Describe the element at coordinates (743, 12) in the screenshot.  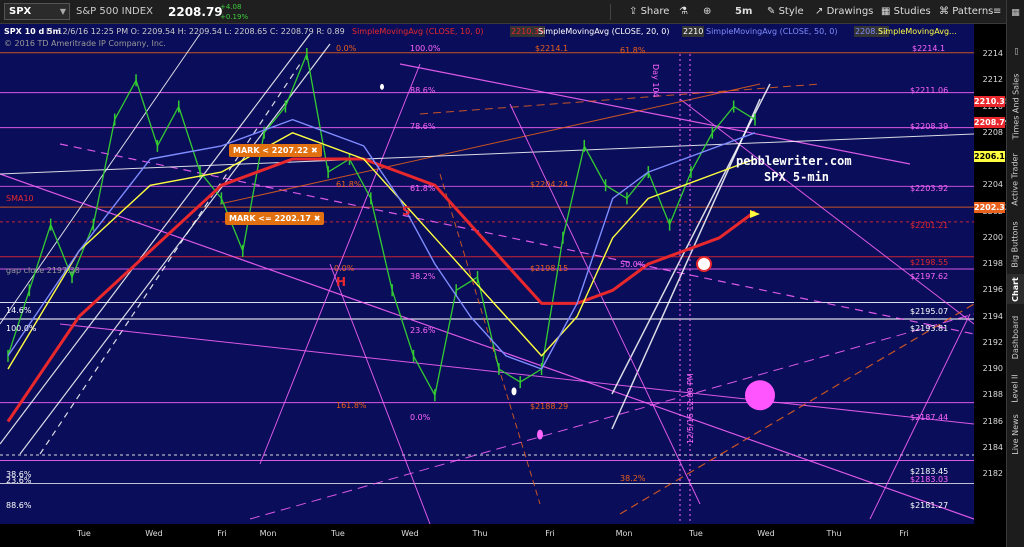
I see `timeframe-button: 5m` at that location.